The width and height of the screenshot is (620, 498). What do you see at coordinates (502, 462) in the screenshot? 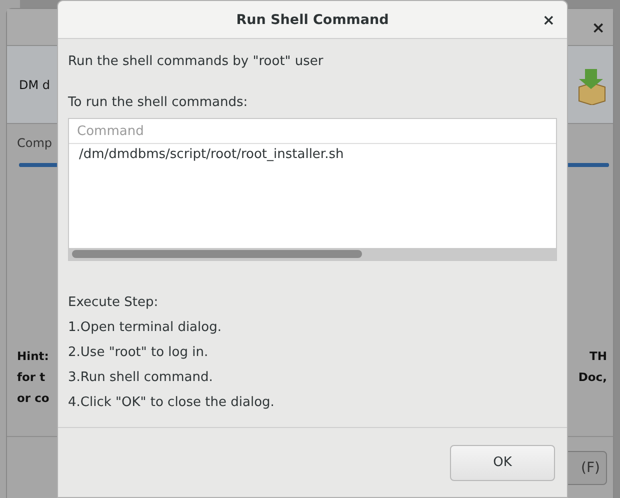
I see `ok-button: OK` at bounding box center [502, 462].